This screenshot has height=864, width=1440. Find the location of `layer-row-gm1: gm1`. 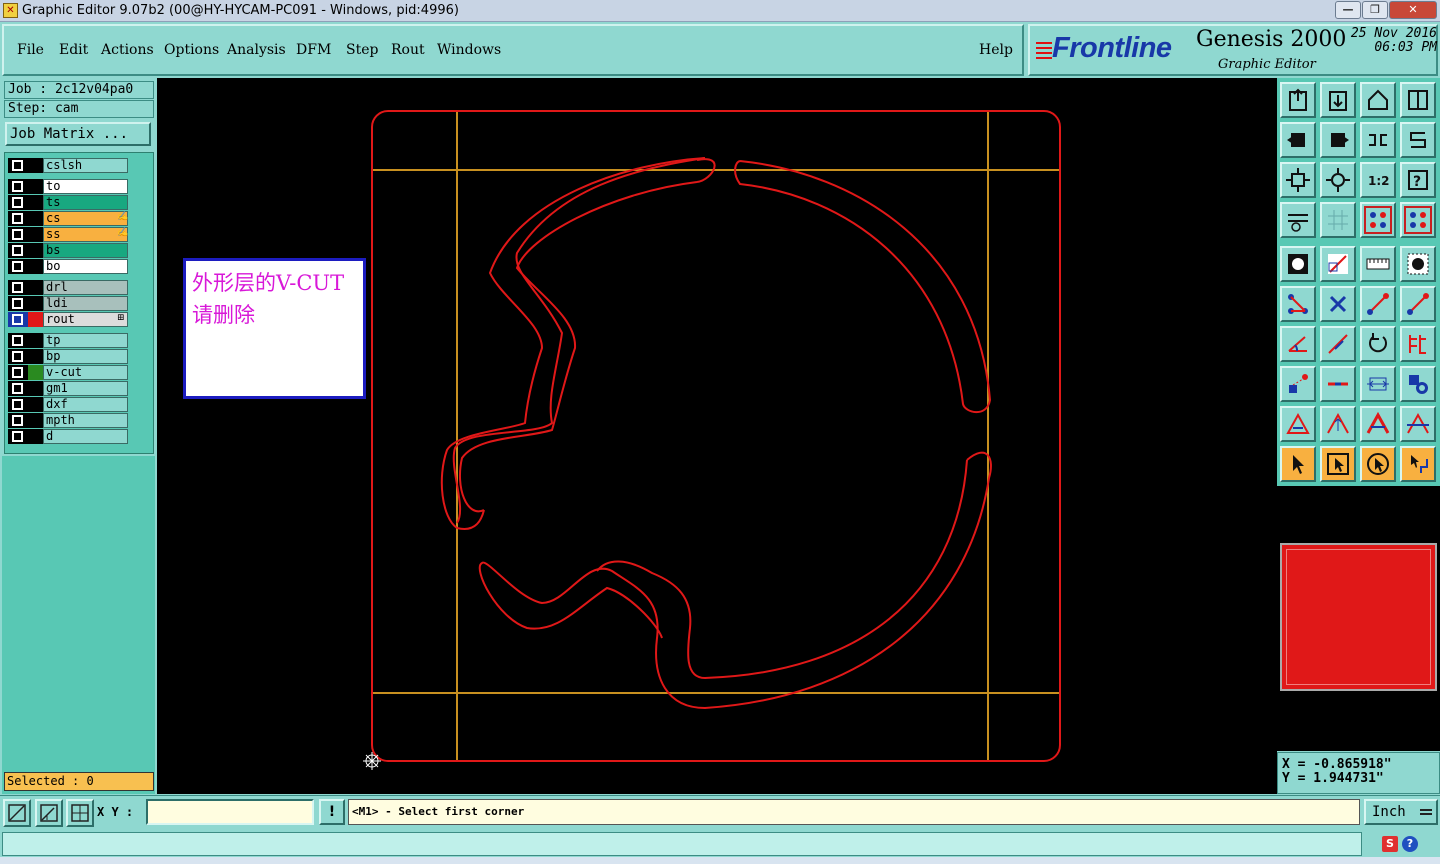

layer-row-gm1: gm1 is located at coordinates (68, 388).